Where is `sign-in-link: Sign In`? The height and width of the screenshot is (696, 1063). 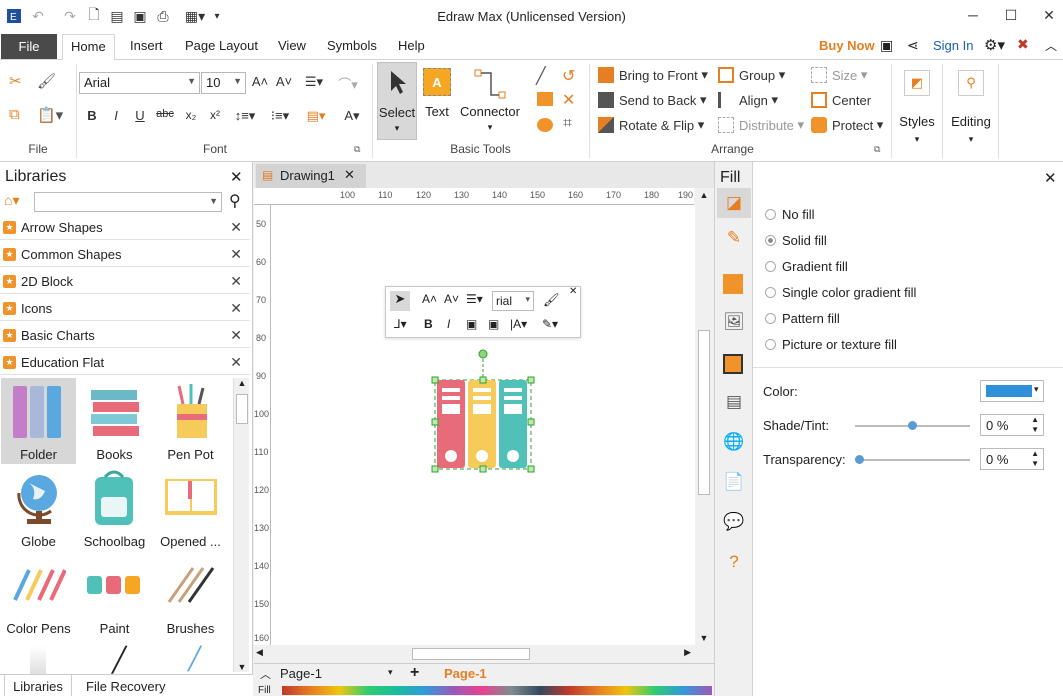 sign-in-link: Sign In is located at coordinates (953, 45).